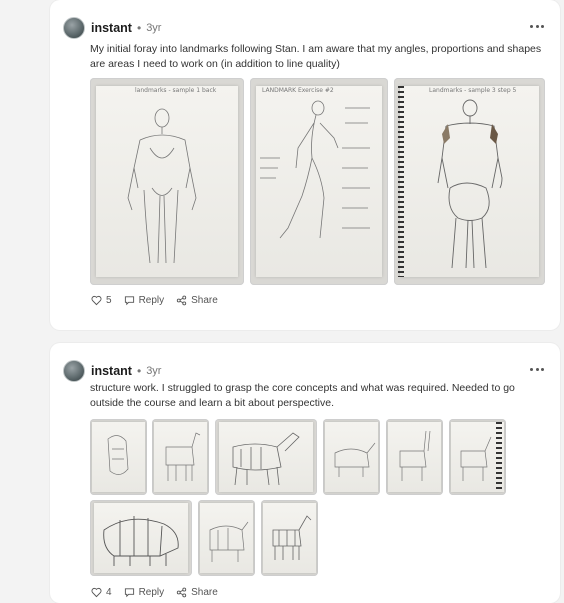  I want to click on post-header: instant • 3yr, so click(112, 28).